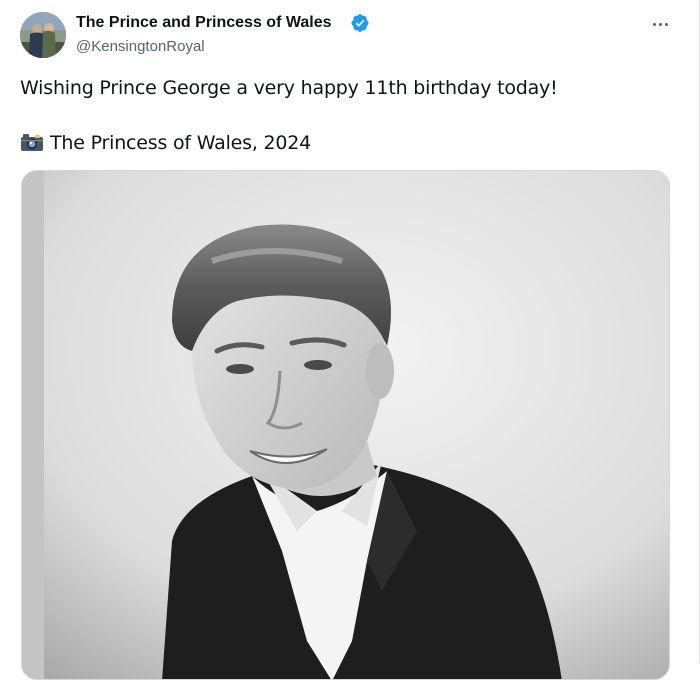  I want to click on author-name: The Prince and Princess of Wales, so click(204, 23).